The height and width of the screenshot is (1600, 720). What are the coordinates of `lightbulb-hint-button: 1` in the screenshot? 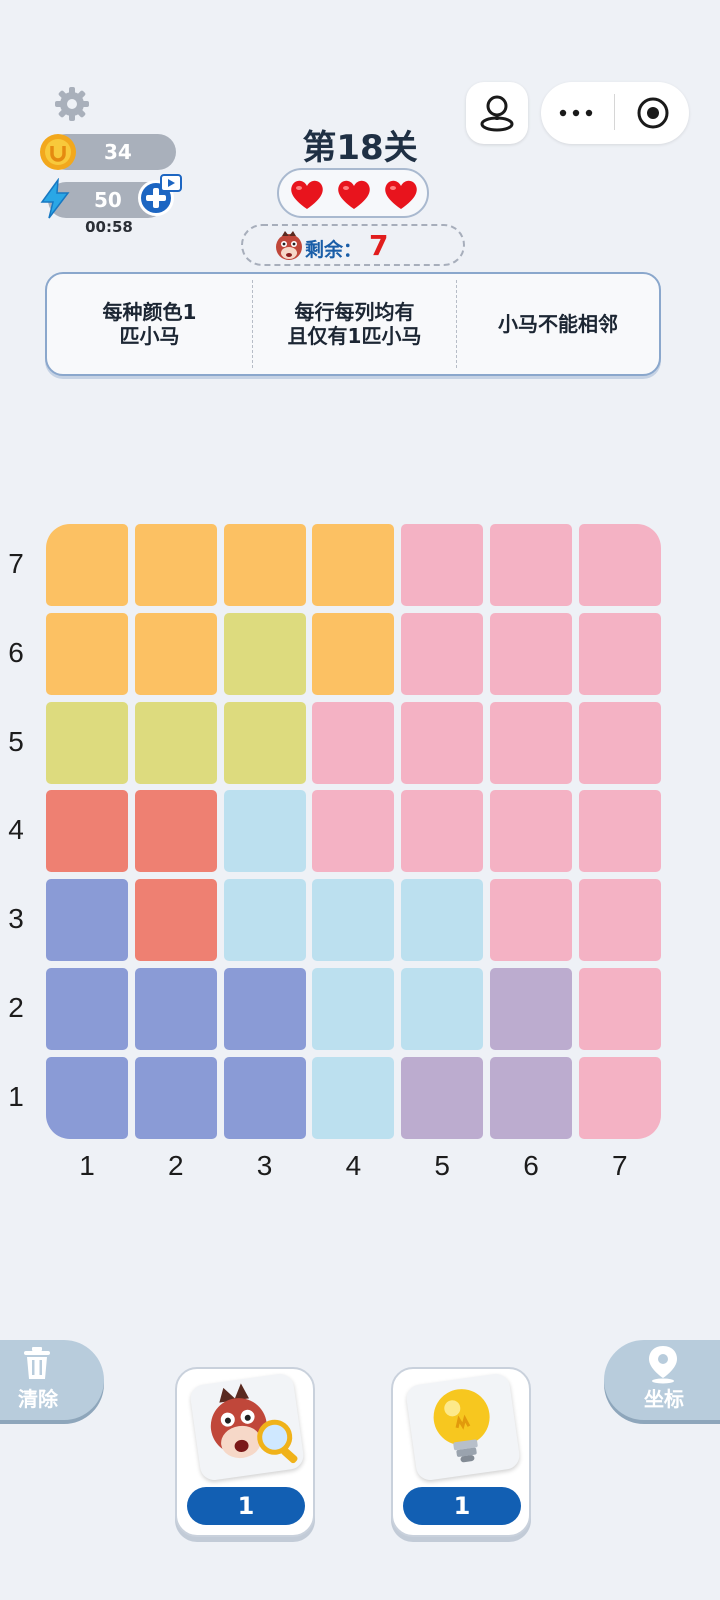 It's located at (461, 1452).